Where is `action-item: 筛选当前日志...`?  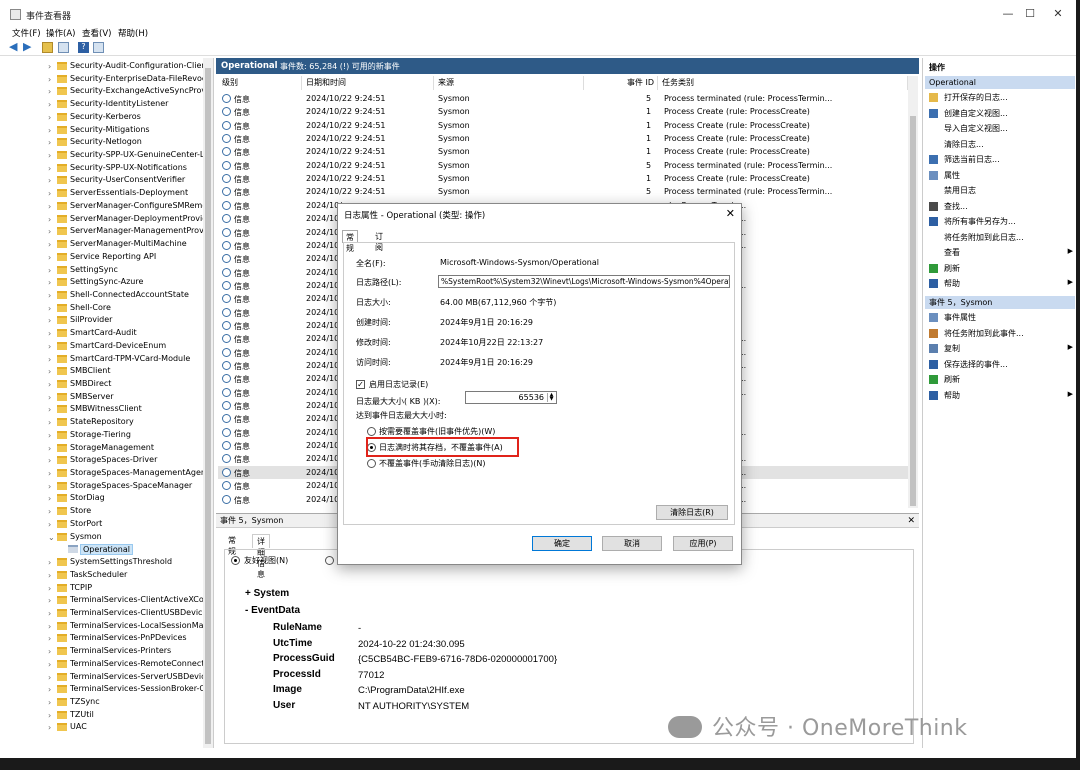 action-item: 筛选当前日志... is located at coordinates (1001, 160).